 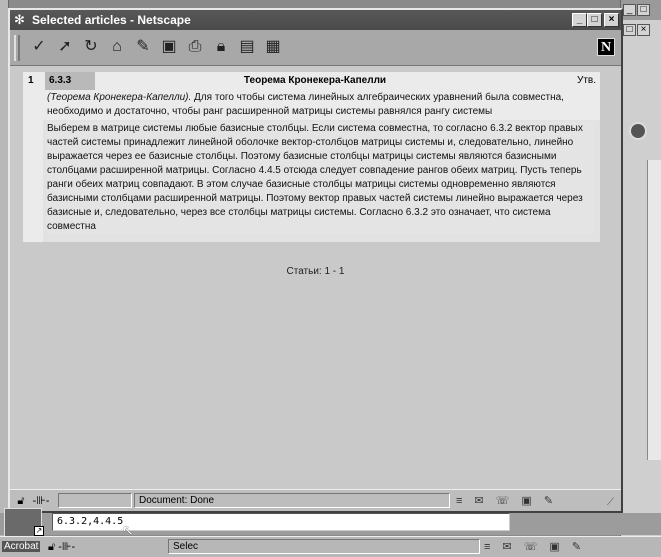 What do you see at coordinates (613, 503) in the screenshot?
I see `resize-grip-icon: ⟋` at bounding box center [613, 503].